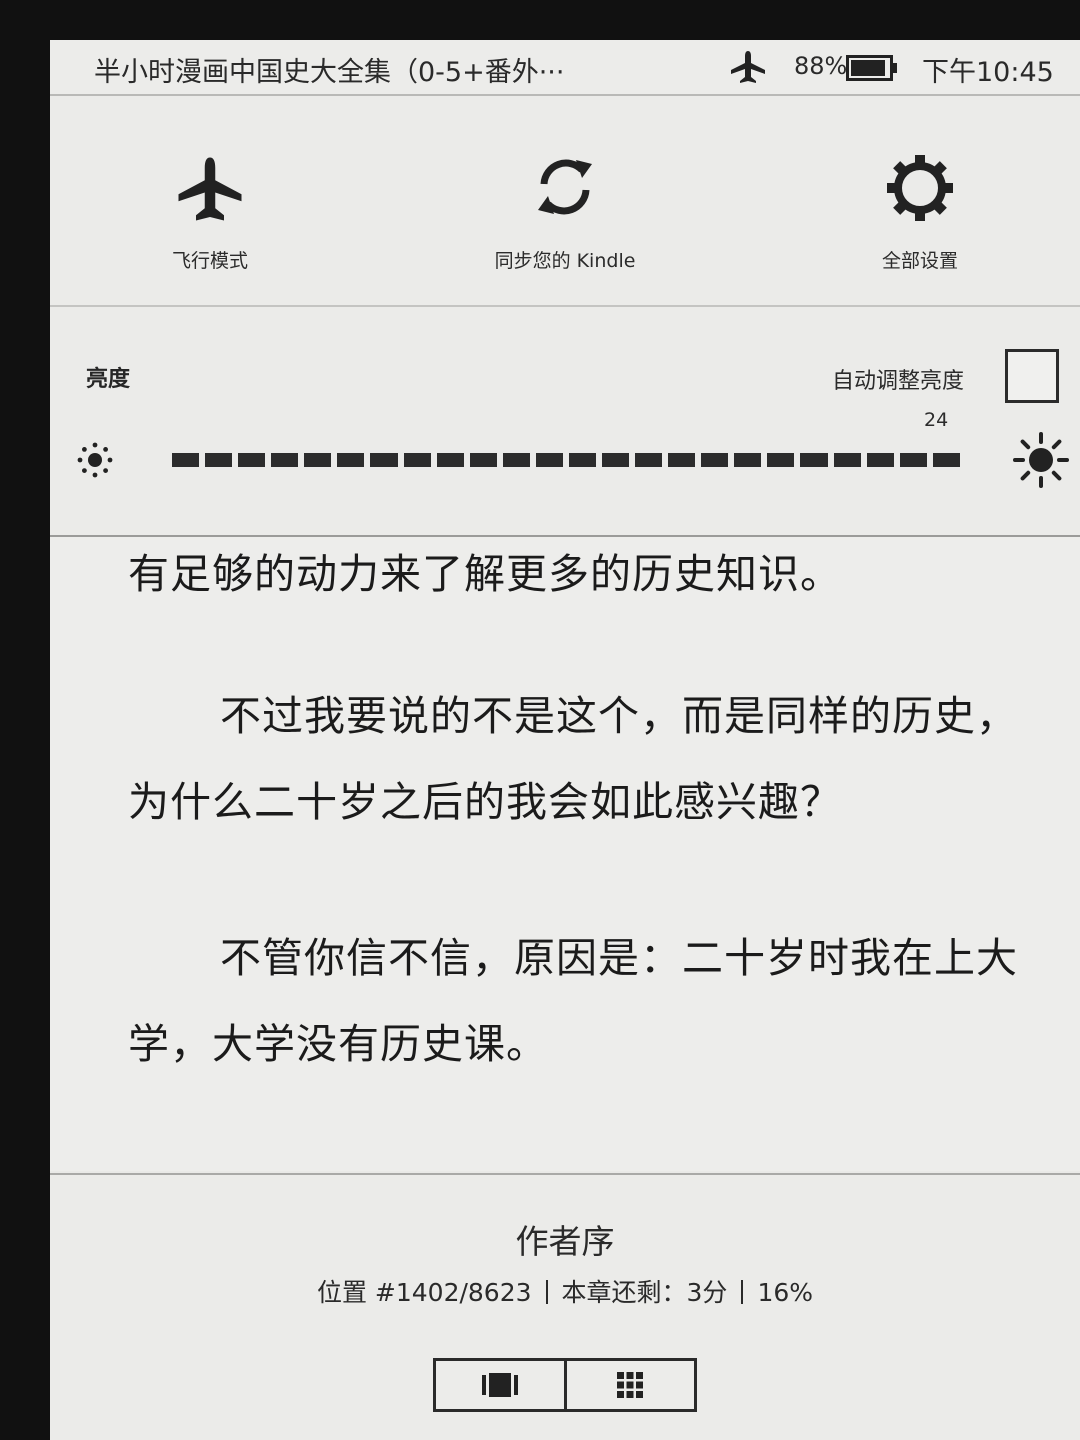 The height and width of the screenshot is (1440, 1080). Describe the element at coordinates (566, 461) in the screenshot. I see `brightness-slider` at that location.